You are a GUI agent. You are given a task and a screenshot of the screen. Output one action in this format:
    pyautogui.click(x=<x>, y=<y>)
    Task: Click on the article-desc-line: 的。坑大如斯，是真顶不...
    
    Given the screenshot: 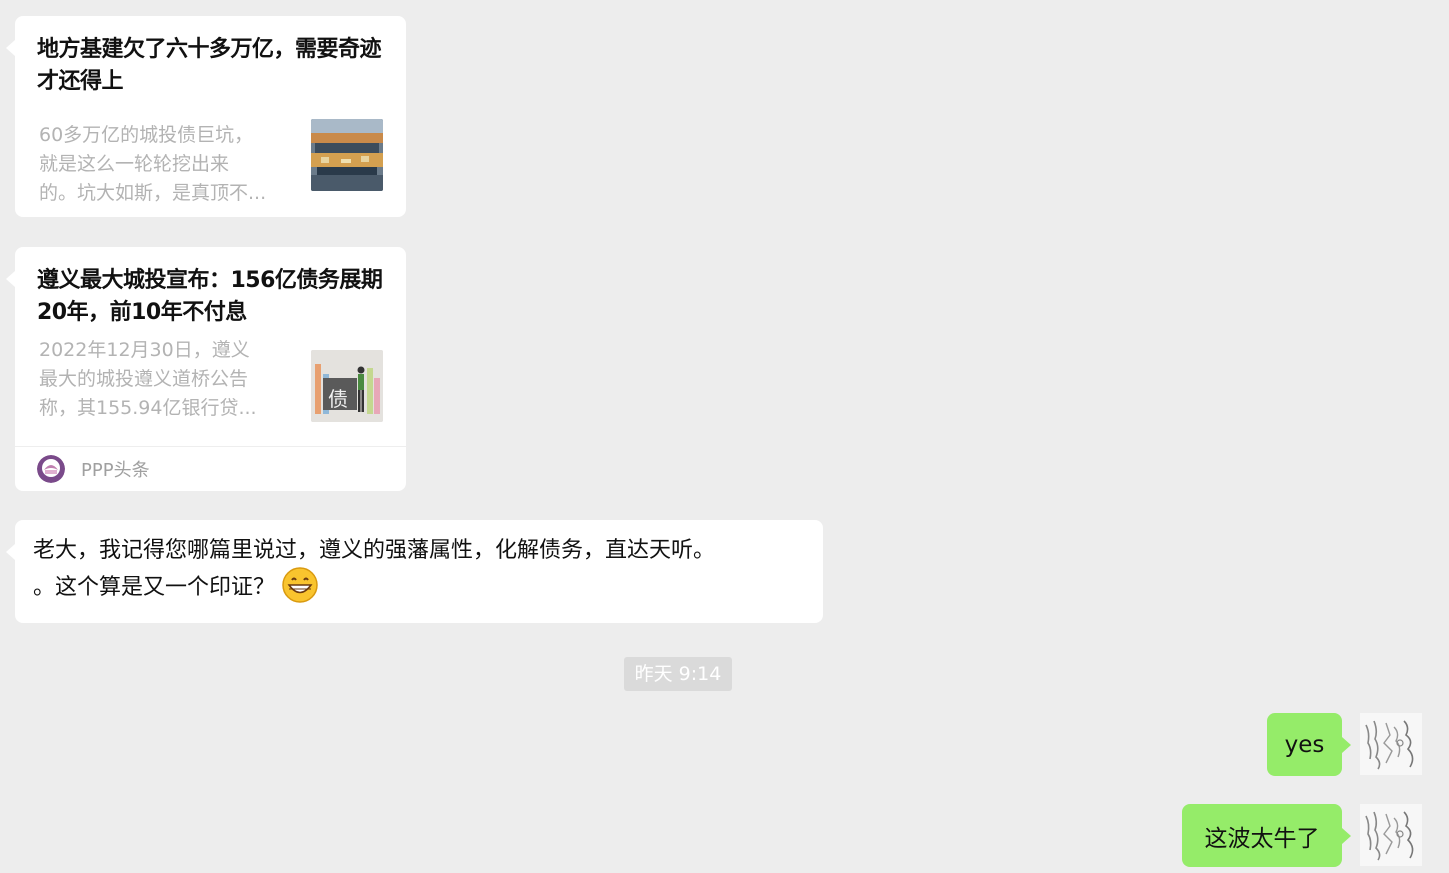 What is the action you would take?
    pyautogui.click(x=153, y=193)
    